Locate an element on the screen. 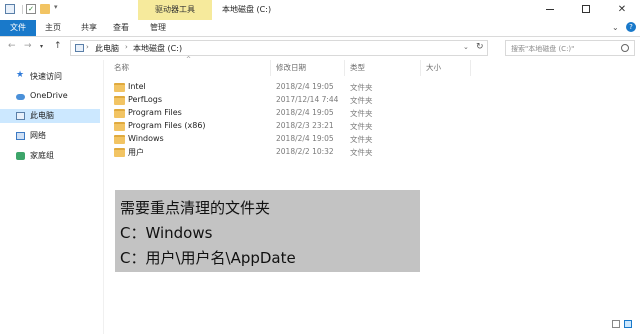 Image resolution: width=640 pixels, height=334 pixels. sidebar-item-homegroup: 家庭组 is located at coordinates (50, 156).